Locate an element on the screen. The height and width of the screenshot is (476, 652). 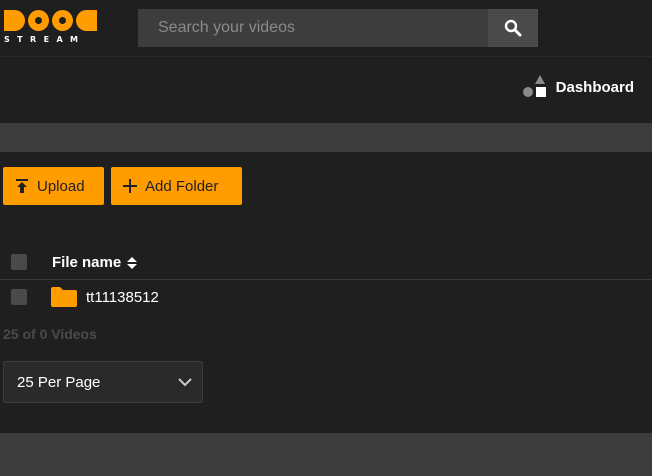
site-logo: STREAM is located at coordinates (54, 28).